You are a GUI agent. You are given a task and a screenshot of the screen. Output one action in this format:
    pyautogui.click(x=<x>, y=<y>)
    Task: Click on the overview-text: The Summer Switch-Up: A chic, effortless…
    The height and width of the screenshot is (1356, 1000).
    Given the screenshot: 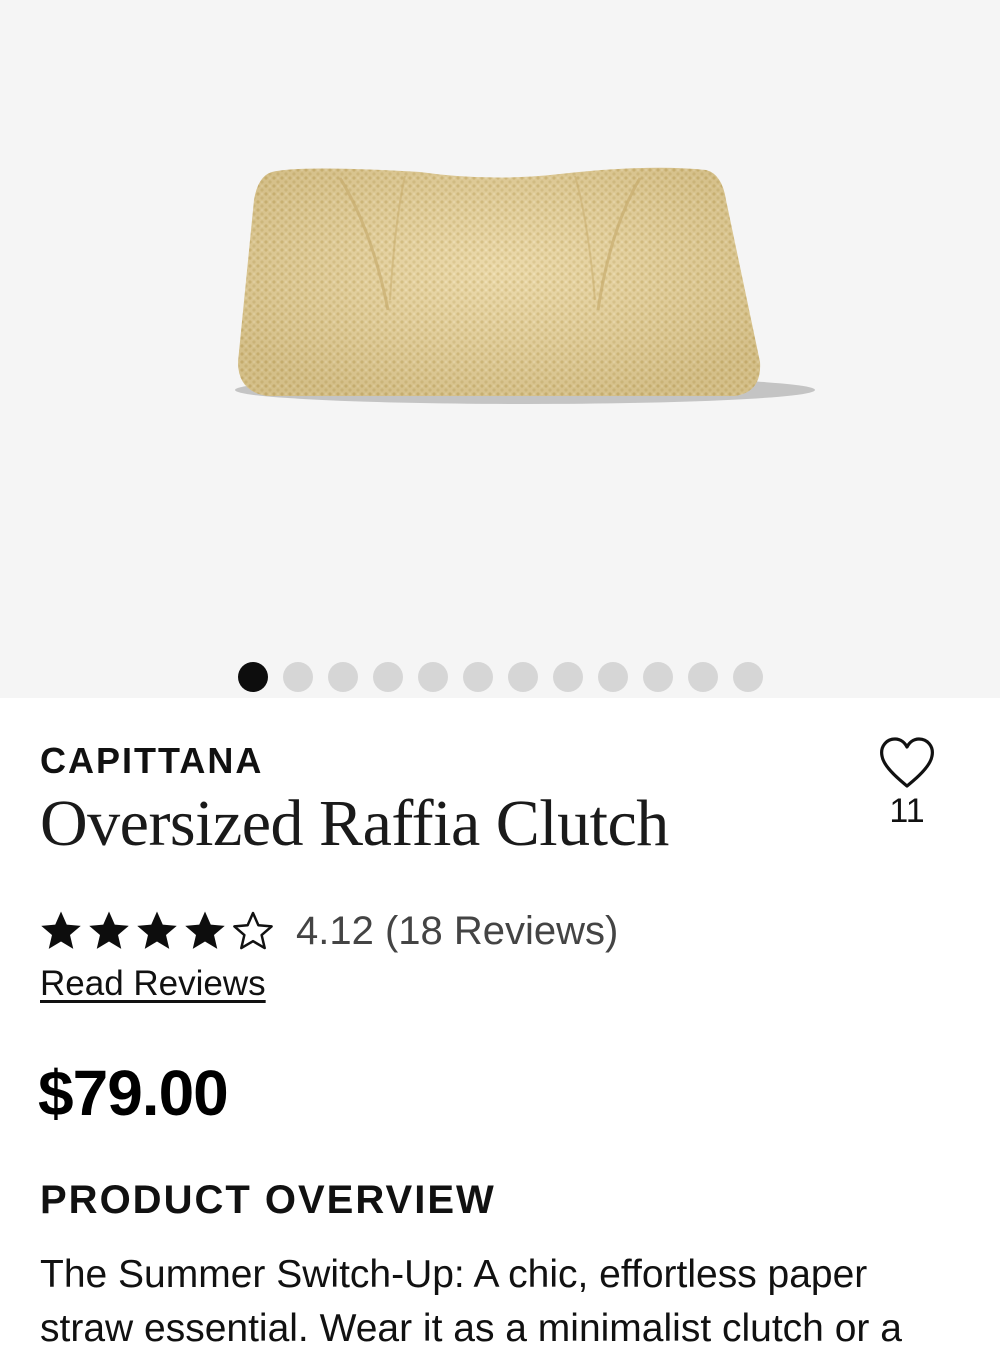 What is the action you would take?
    pyautogui.click(x=471, y=1301)
    